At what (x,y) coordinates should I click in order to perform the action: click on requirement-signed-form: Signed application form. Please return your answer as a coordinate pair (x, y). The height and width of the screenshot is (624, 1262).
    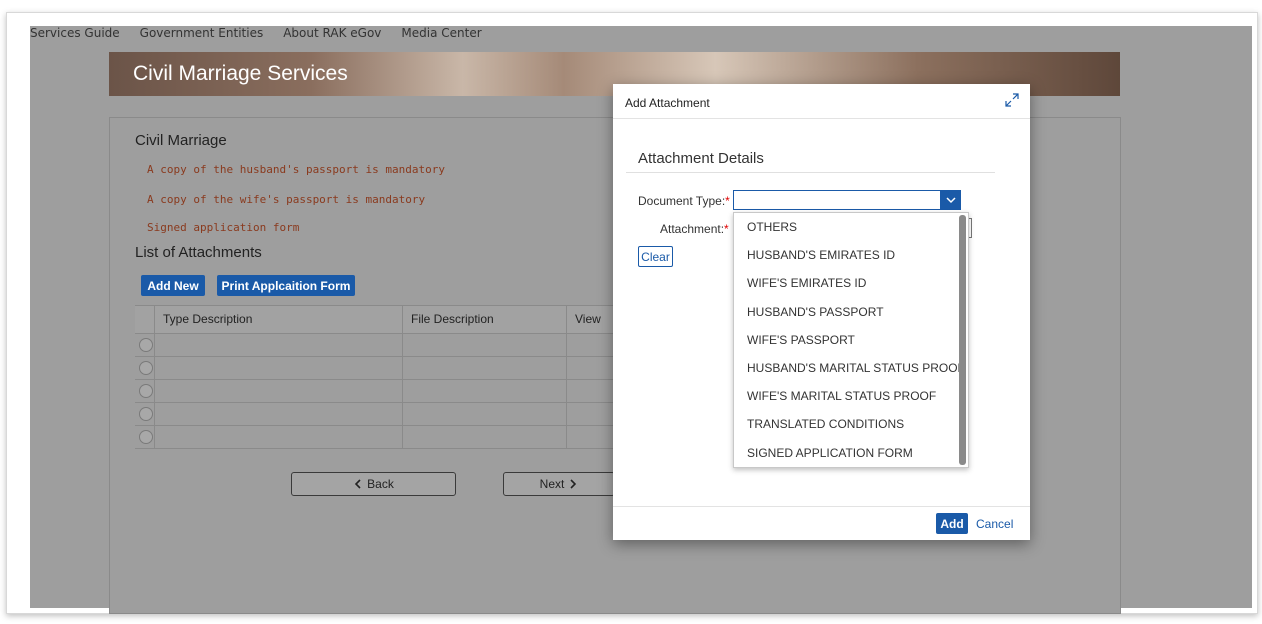
    Looking at the image, I should click on (223, 227).